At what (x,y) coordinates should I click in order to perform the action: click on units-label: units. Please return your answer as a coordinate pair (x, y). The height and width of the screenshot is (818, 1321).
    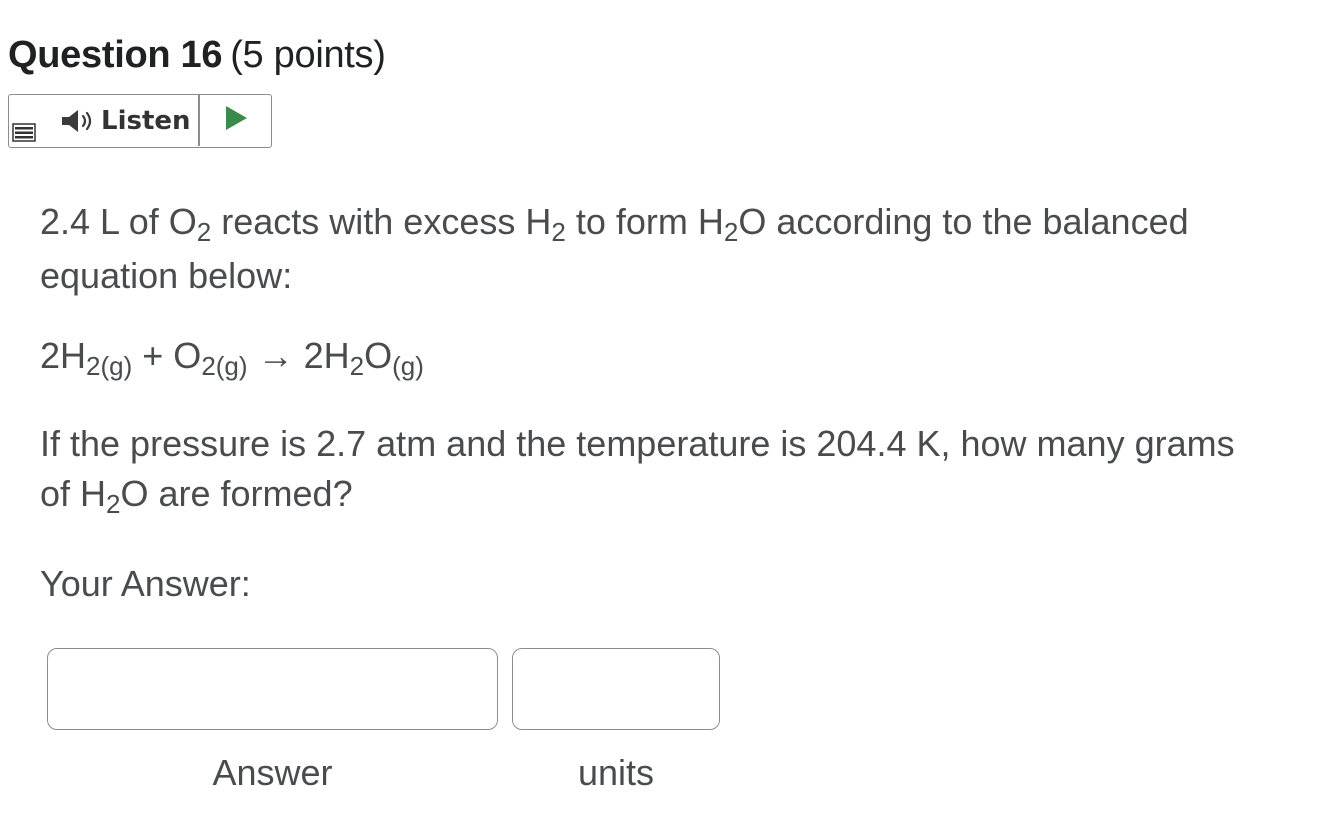
    Looking at the image, I should click on (616, 772).